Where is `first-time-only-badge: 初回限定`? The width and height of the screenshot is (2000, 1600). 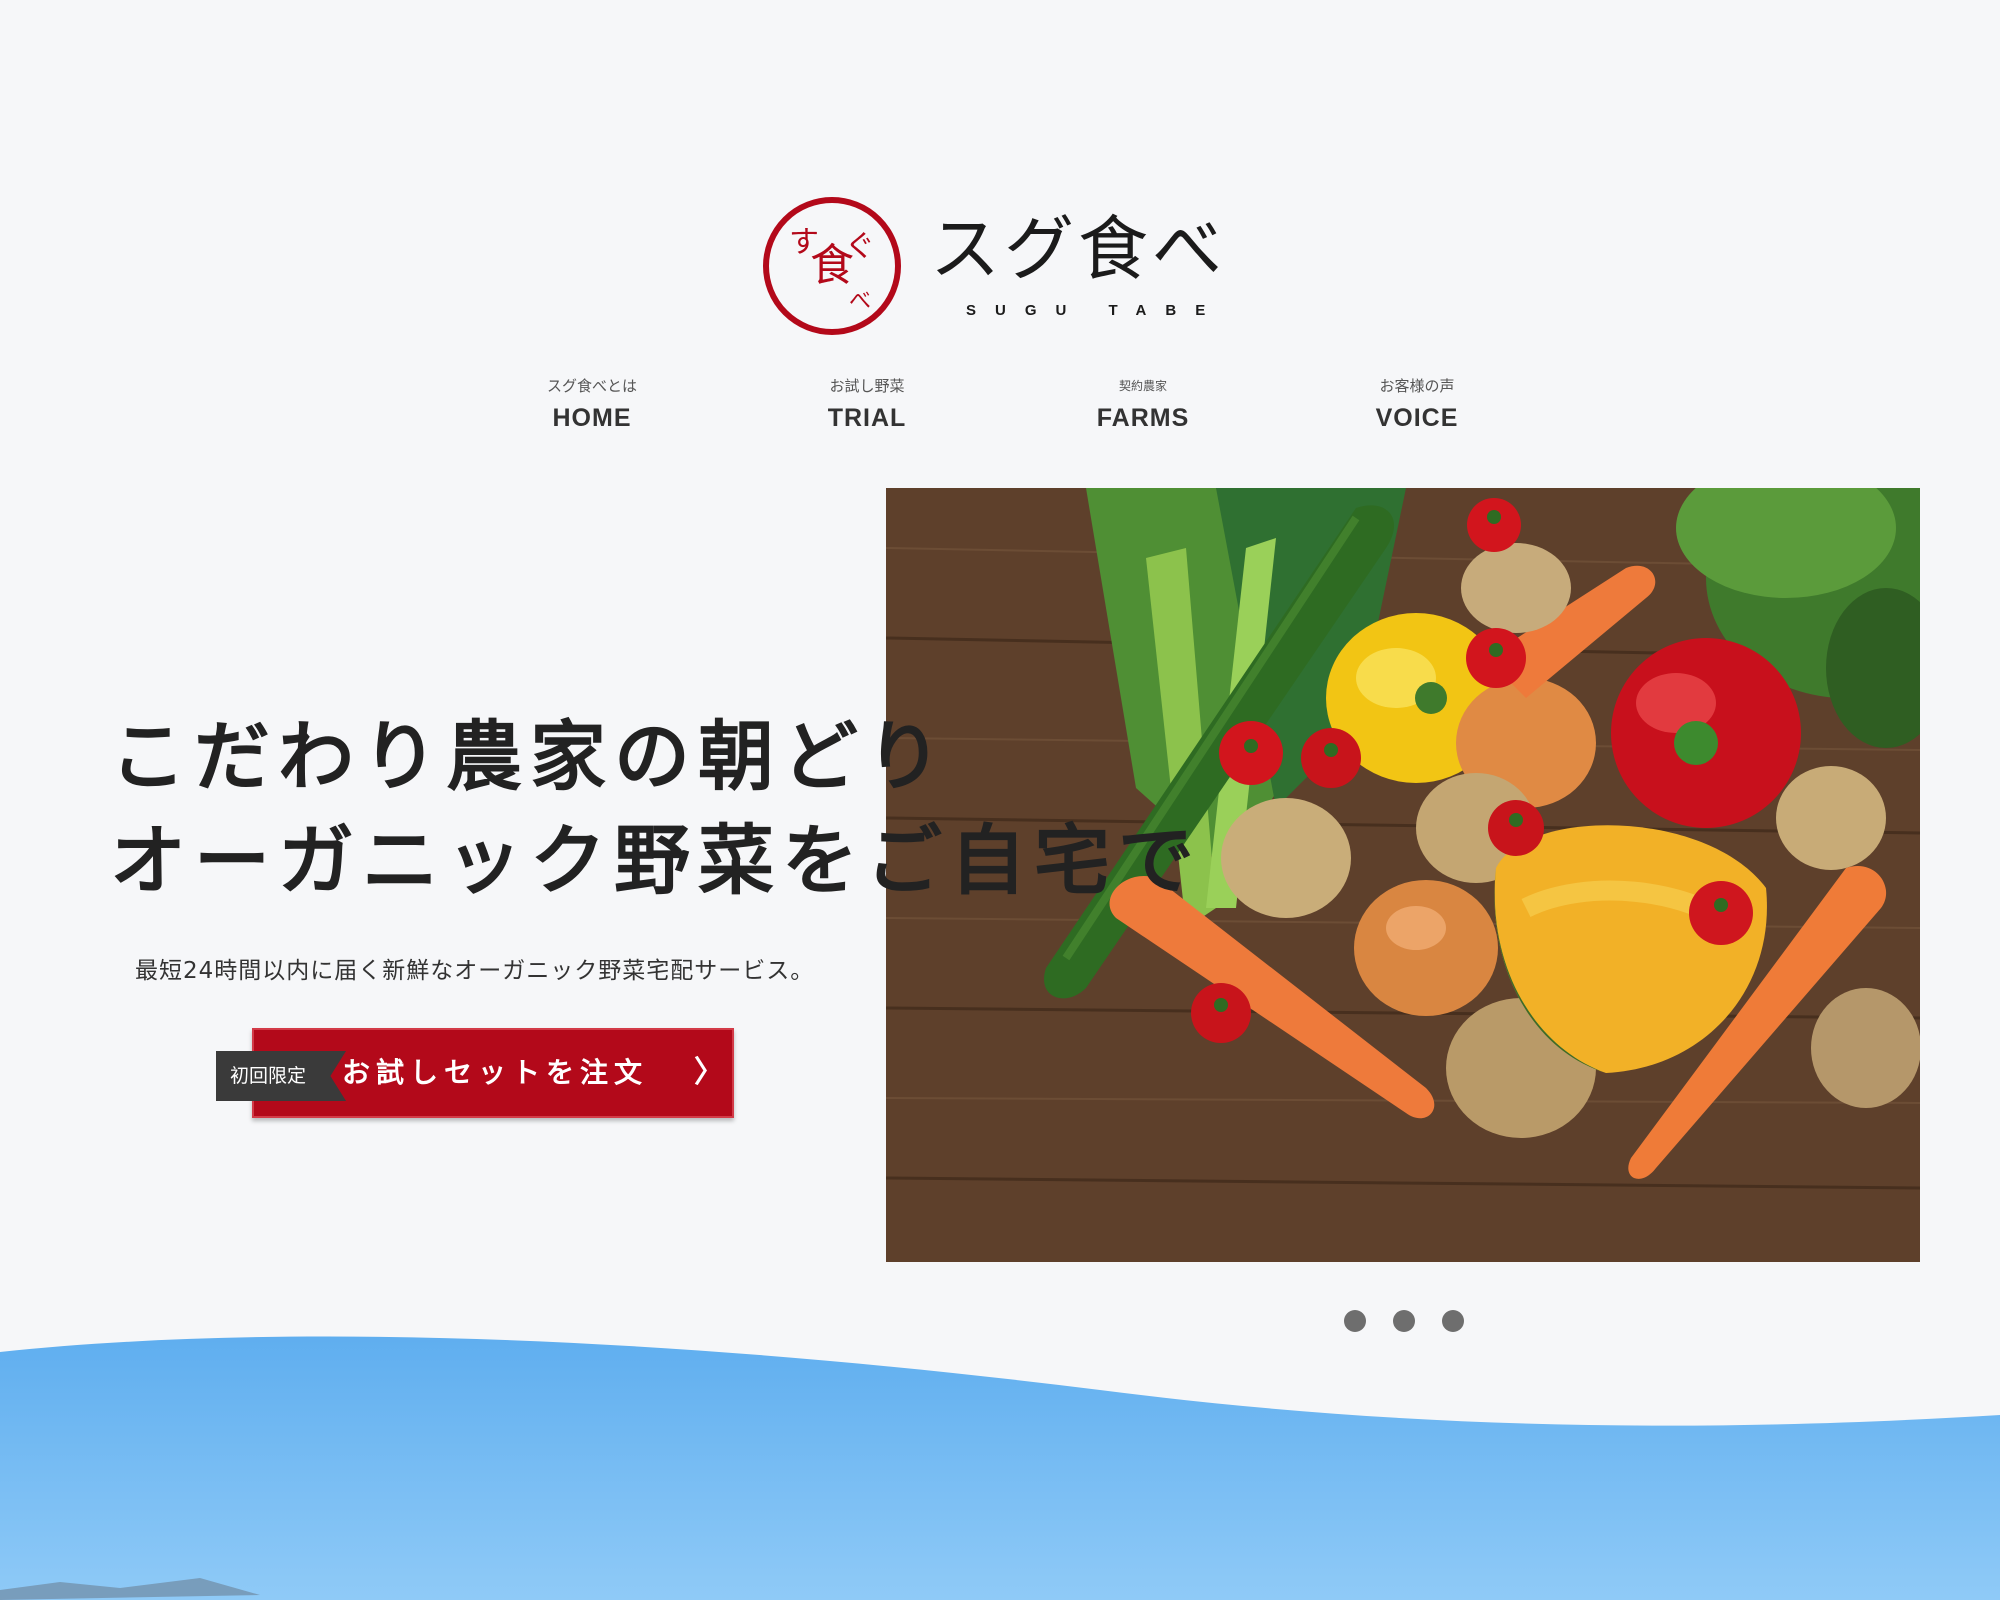
first-time-only-badge: 初回限定 is located at coordinates (281, 1076).